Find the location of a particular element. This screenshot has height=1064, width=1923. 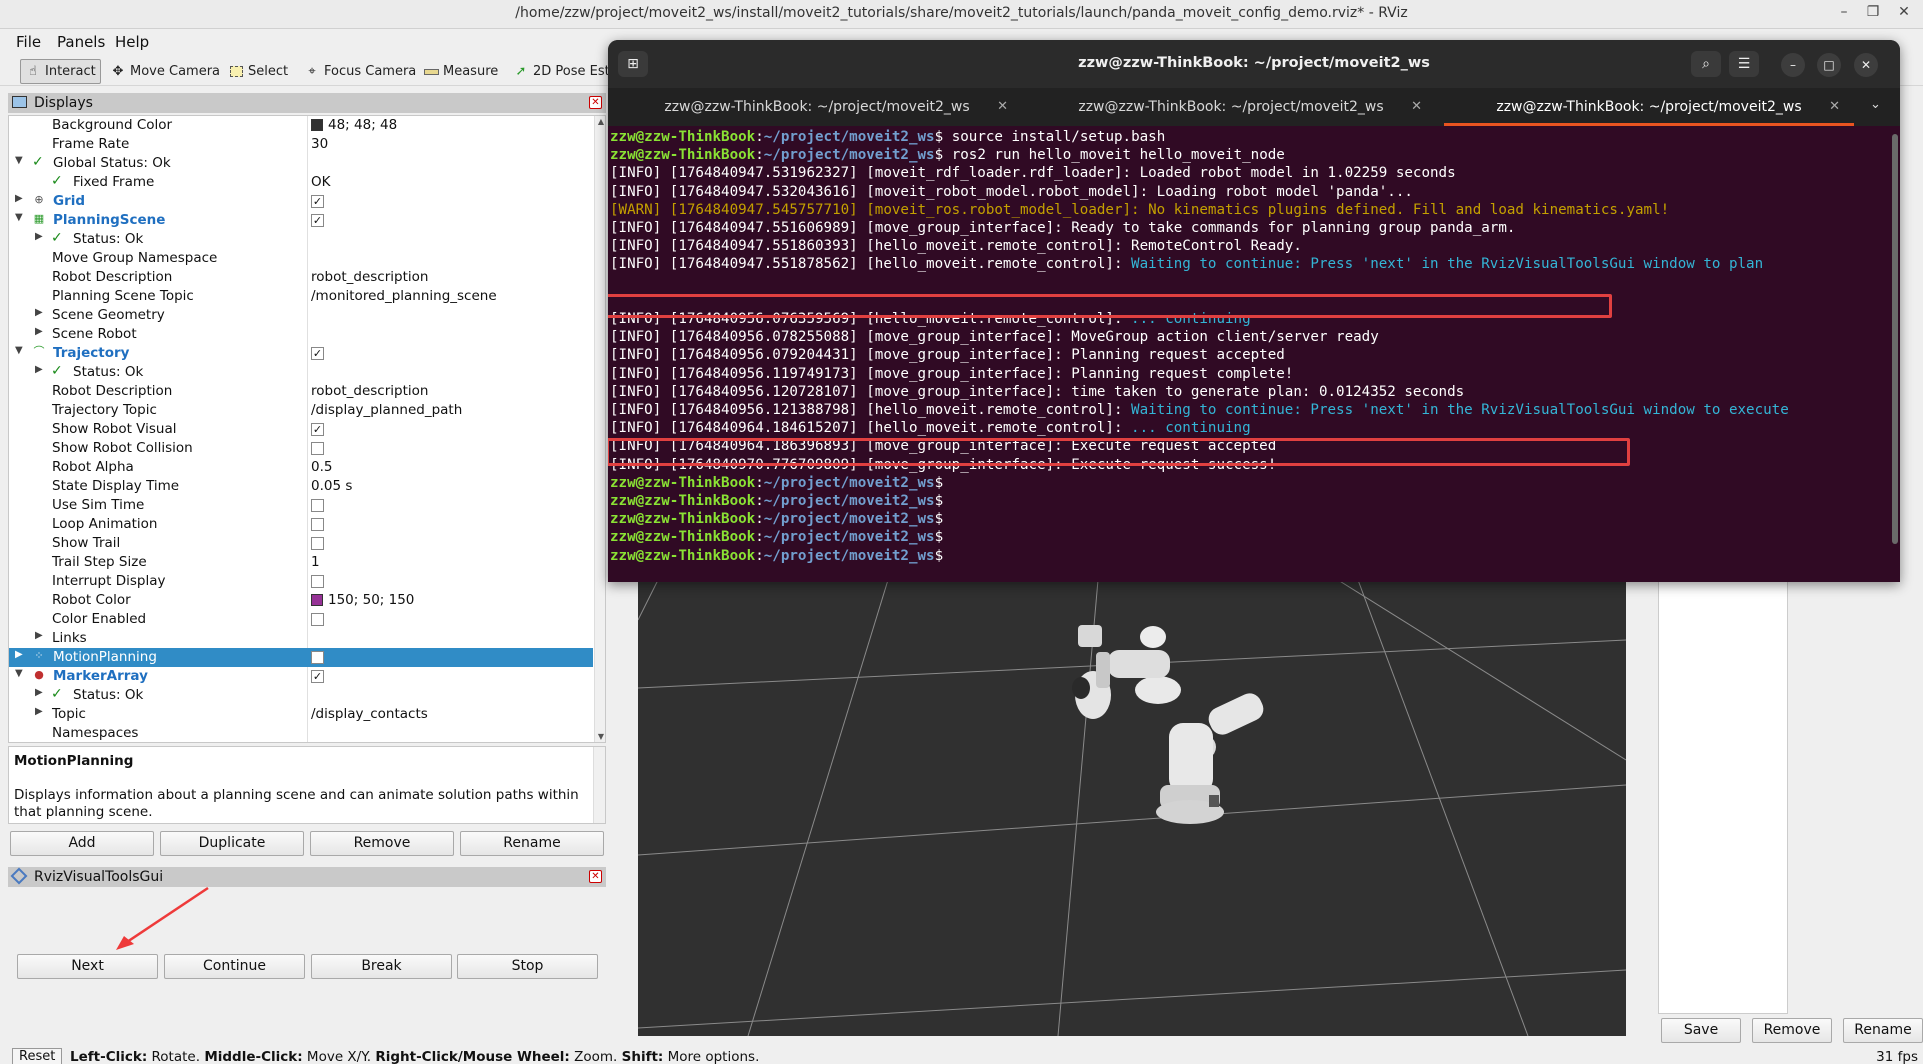

tree-row: Show Robot Visual ✓ is located at coordinates (301, 429).